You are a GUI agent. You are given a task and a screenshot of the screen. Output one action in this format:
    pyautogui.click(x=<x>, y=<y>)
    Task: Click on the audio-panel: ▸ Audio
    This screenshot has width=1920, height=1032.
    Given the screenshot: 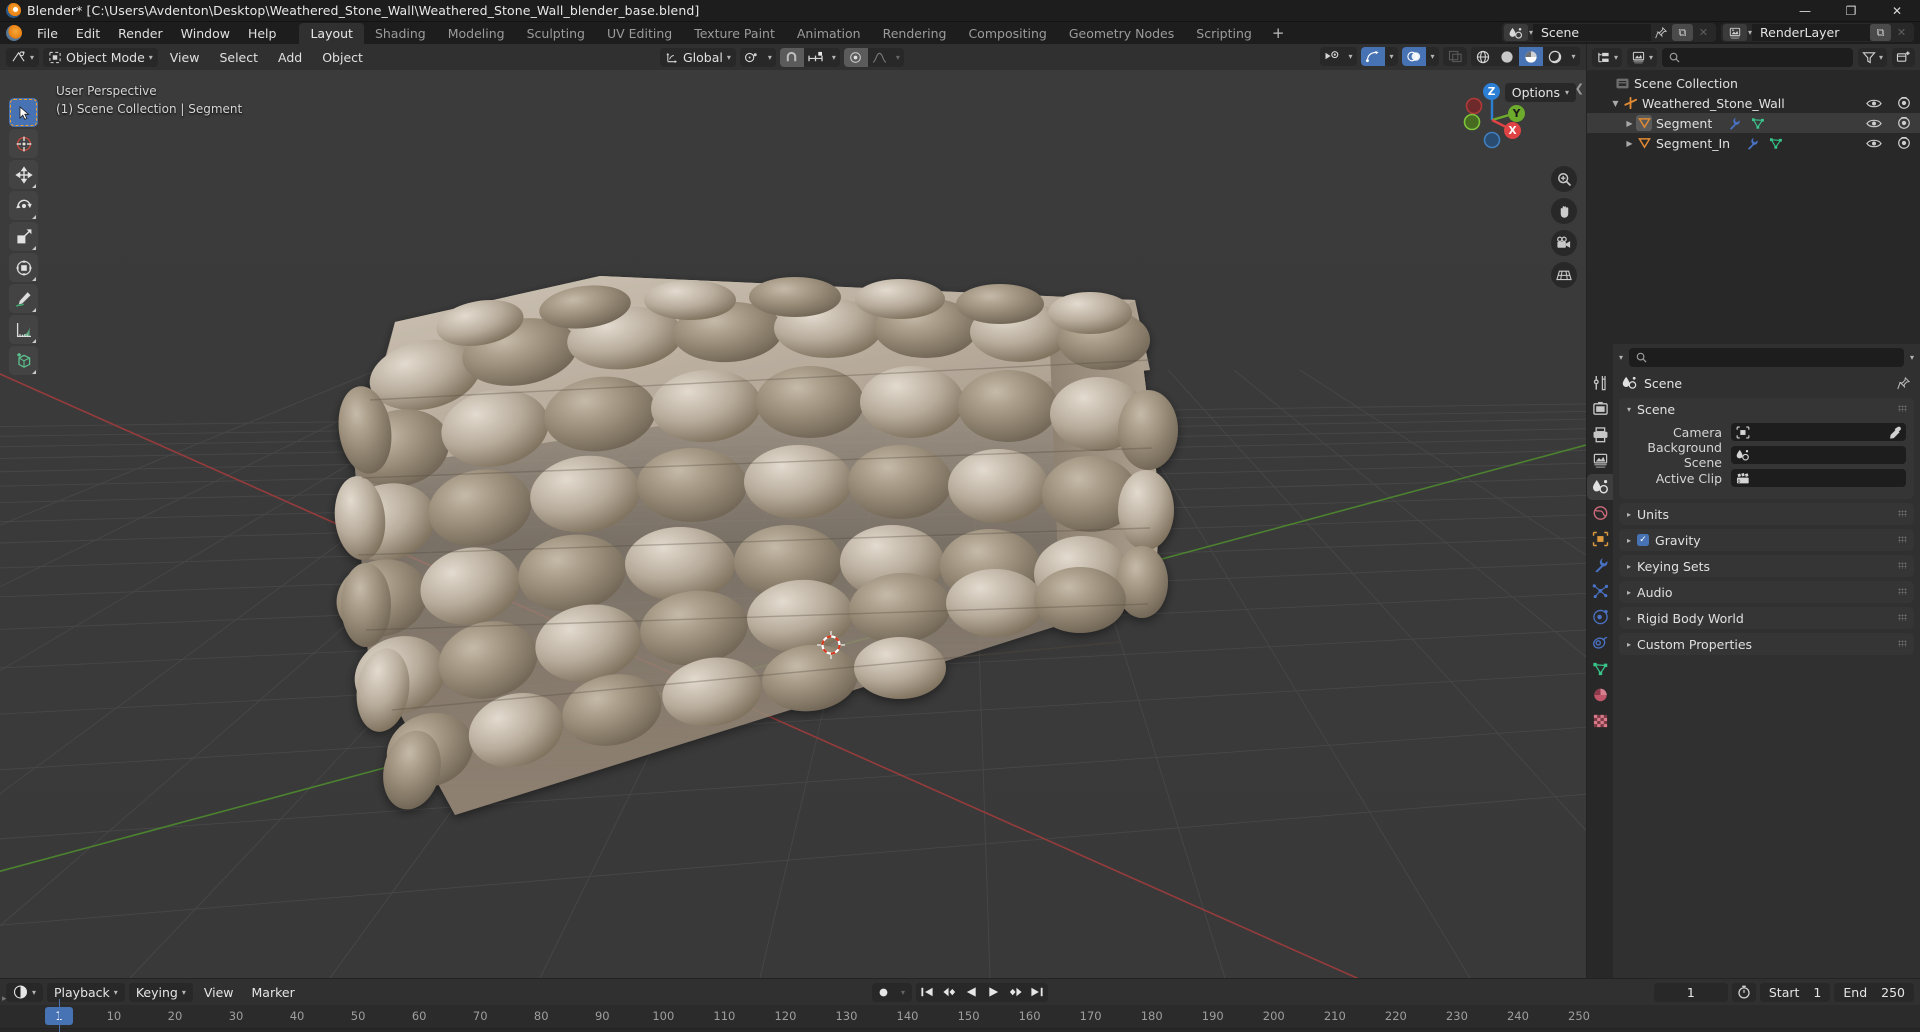 What is the action you would take?
    pyautogui.click(x=1766, y=592)
    